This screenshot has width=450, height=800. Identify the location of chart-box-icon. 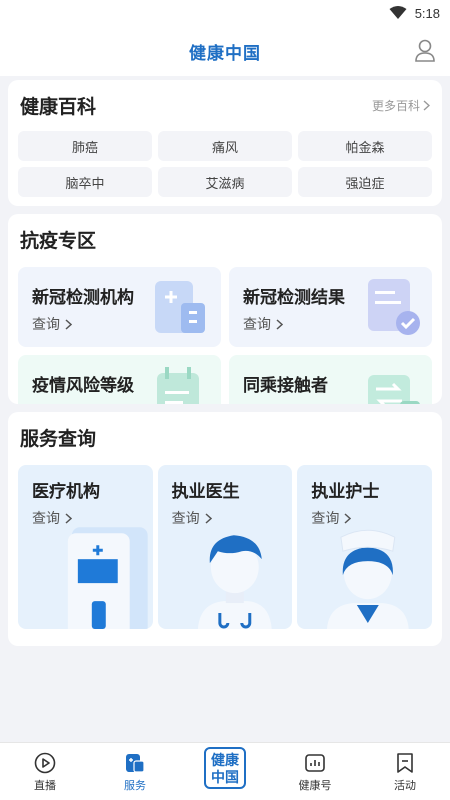
(315, 763).